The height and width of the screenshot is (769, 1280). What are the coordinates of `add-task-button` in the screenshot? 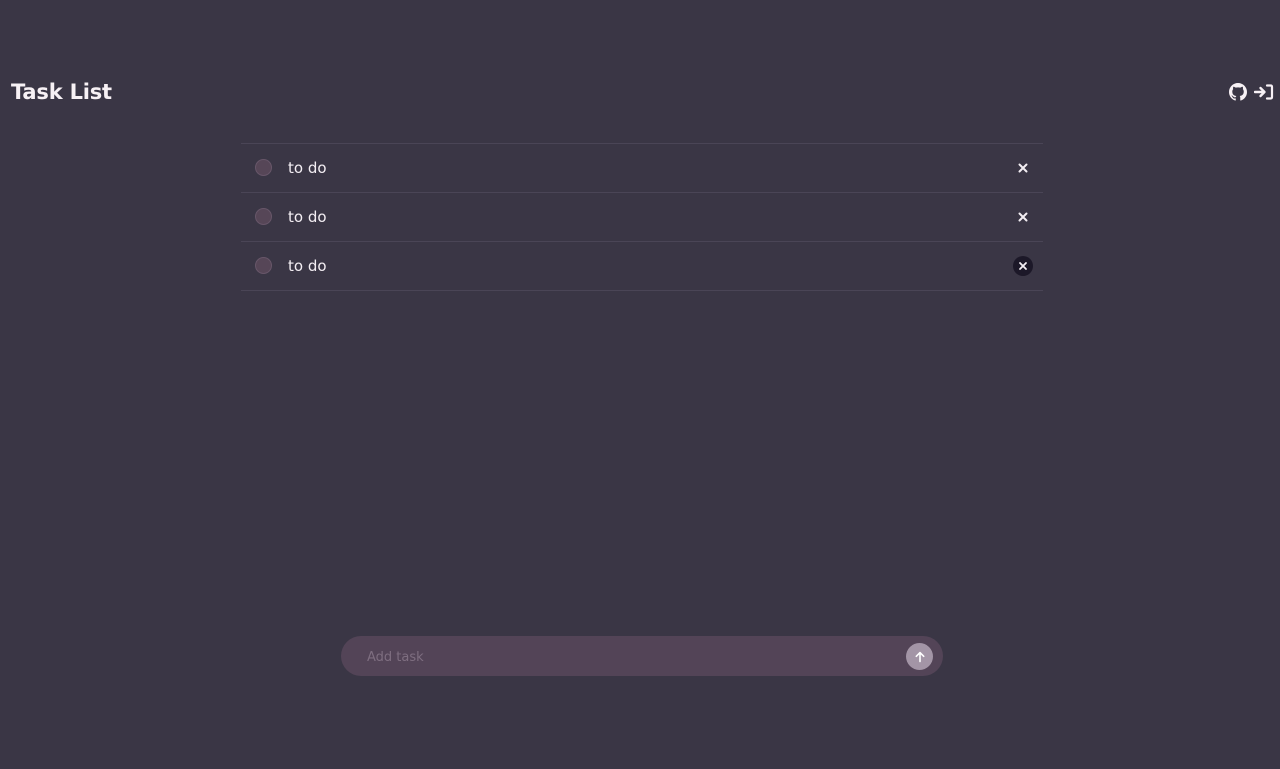 It's located at (919, 656).